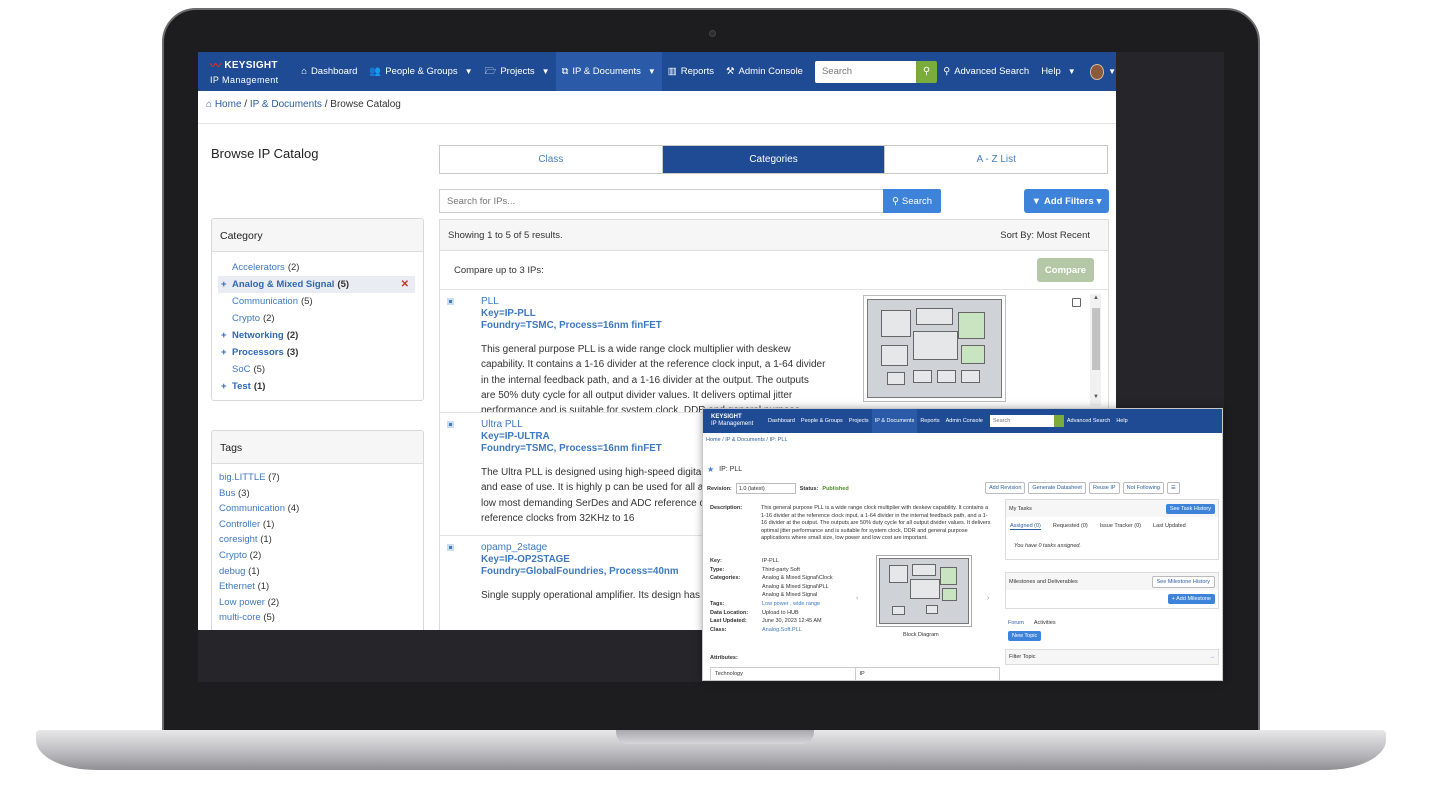 The height and width of the screenshot is (793, 1430). Describe the element at coordinates (929, 421) in the screenshot. I see `detail-nav-reports: Reports` at that location.